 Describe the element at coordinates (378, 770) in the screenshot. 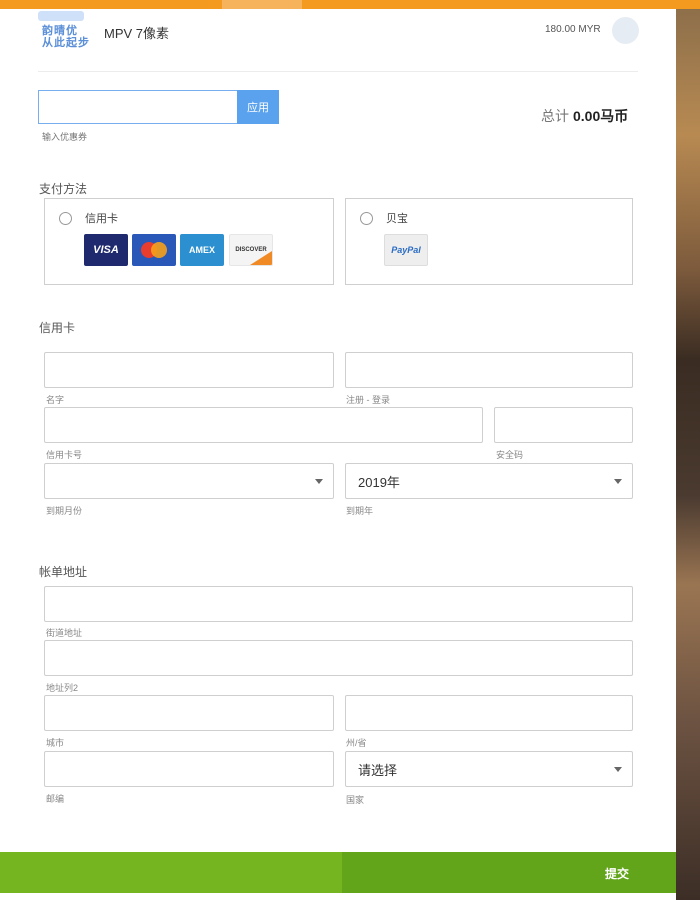

I see `country-value: 请选择` at that location.